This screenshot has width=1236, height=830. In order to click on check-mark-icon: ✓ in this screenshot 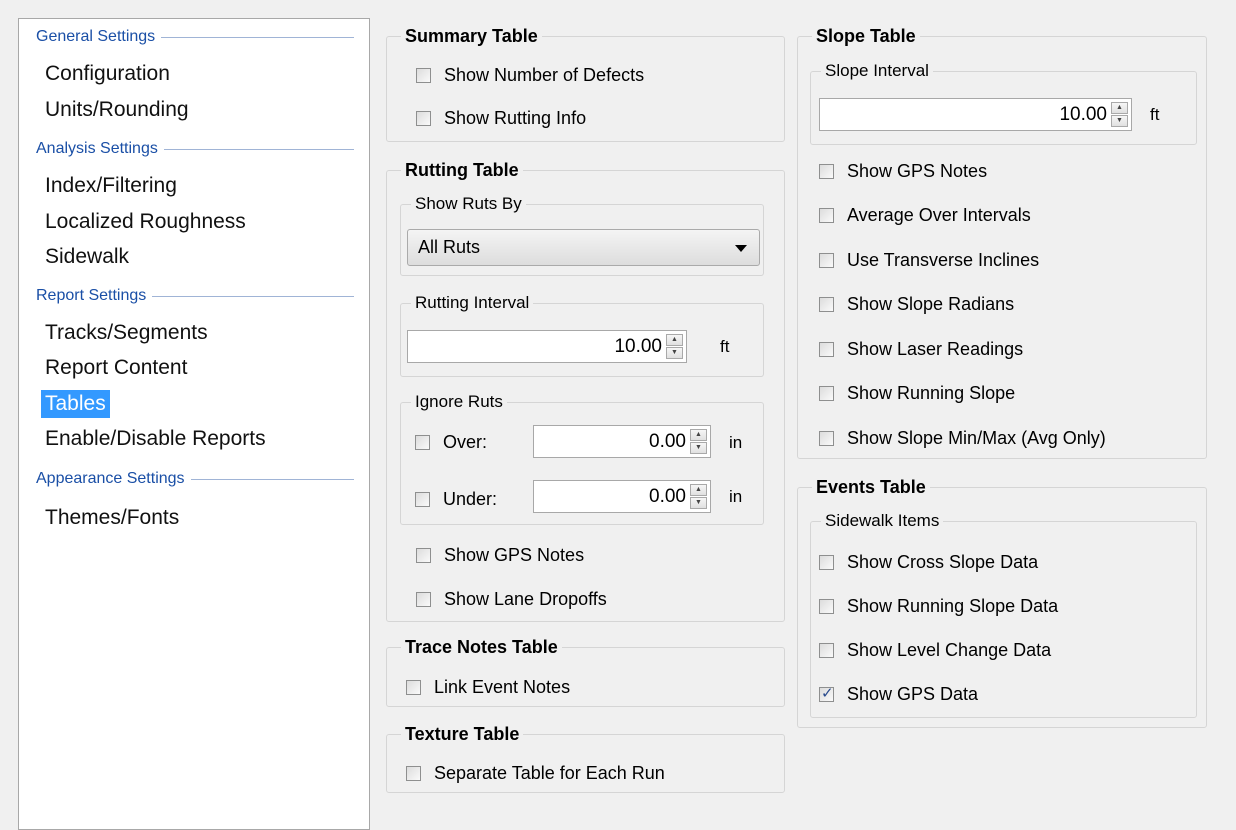, I will do `click(827, 693)`.